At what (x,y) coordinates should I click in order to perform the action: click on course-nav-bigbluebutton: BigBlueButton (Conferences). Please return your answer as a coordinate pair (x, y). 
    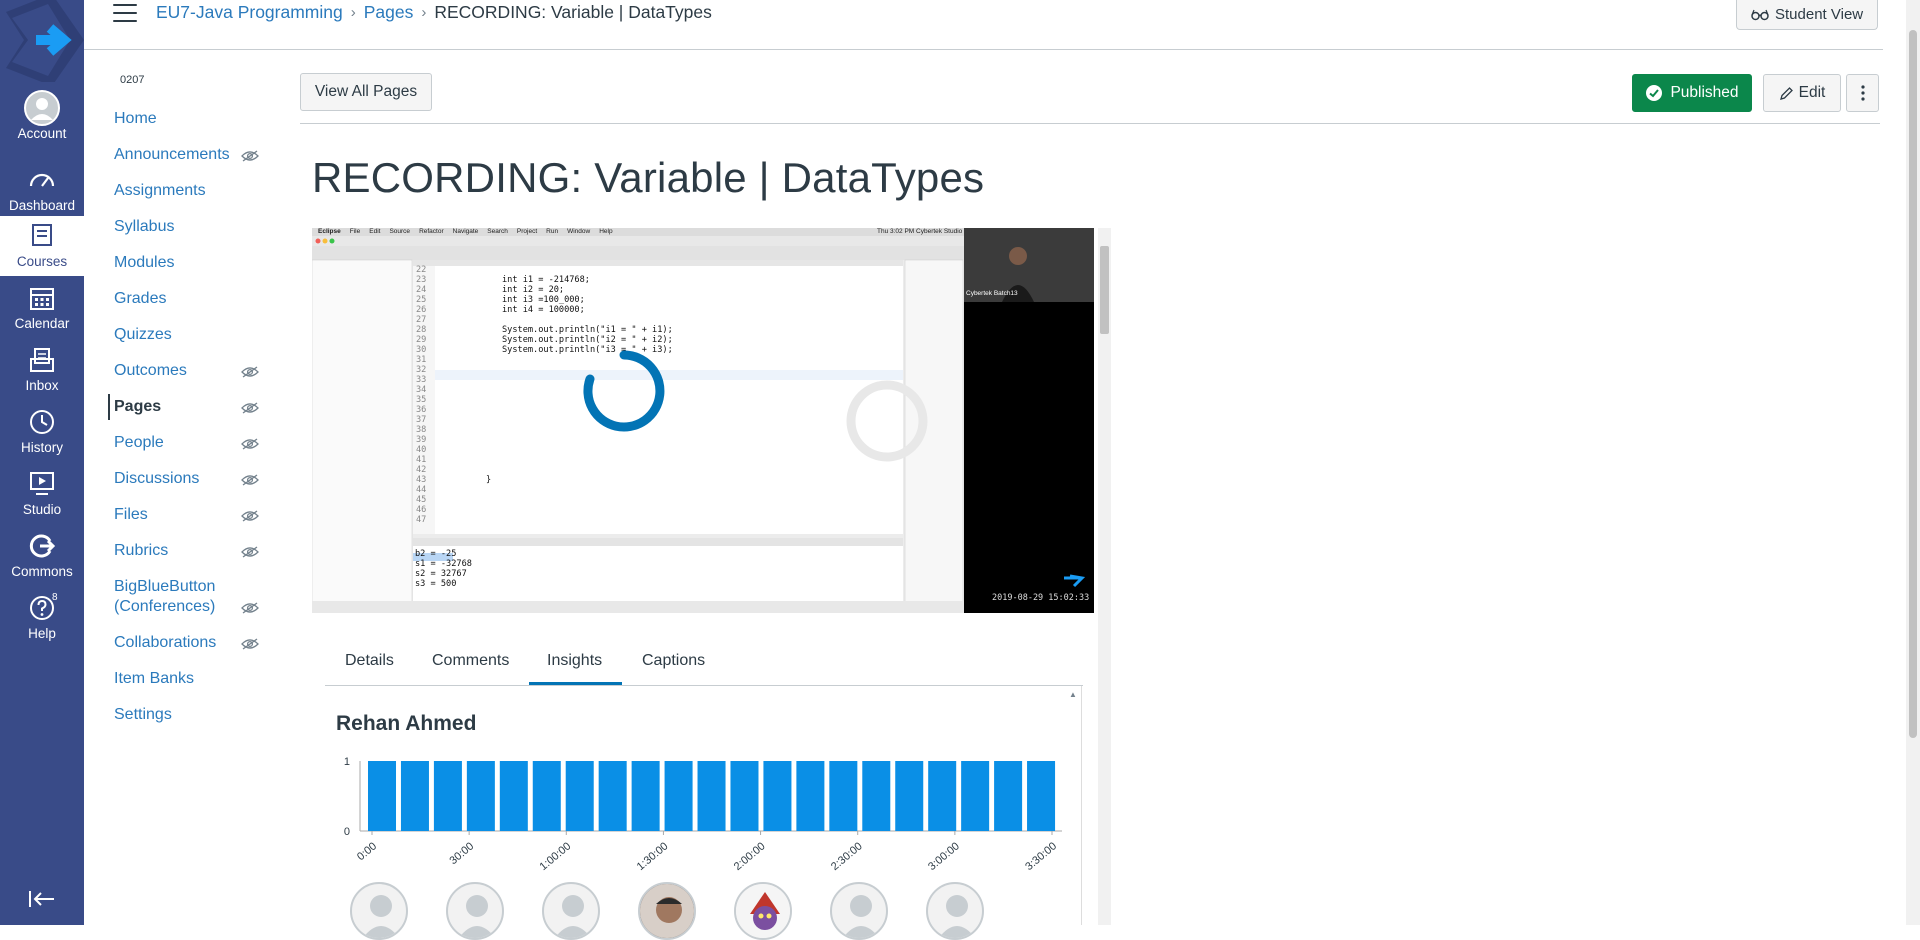
    Looking at the image, I should click on (164, 597).